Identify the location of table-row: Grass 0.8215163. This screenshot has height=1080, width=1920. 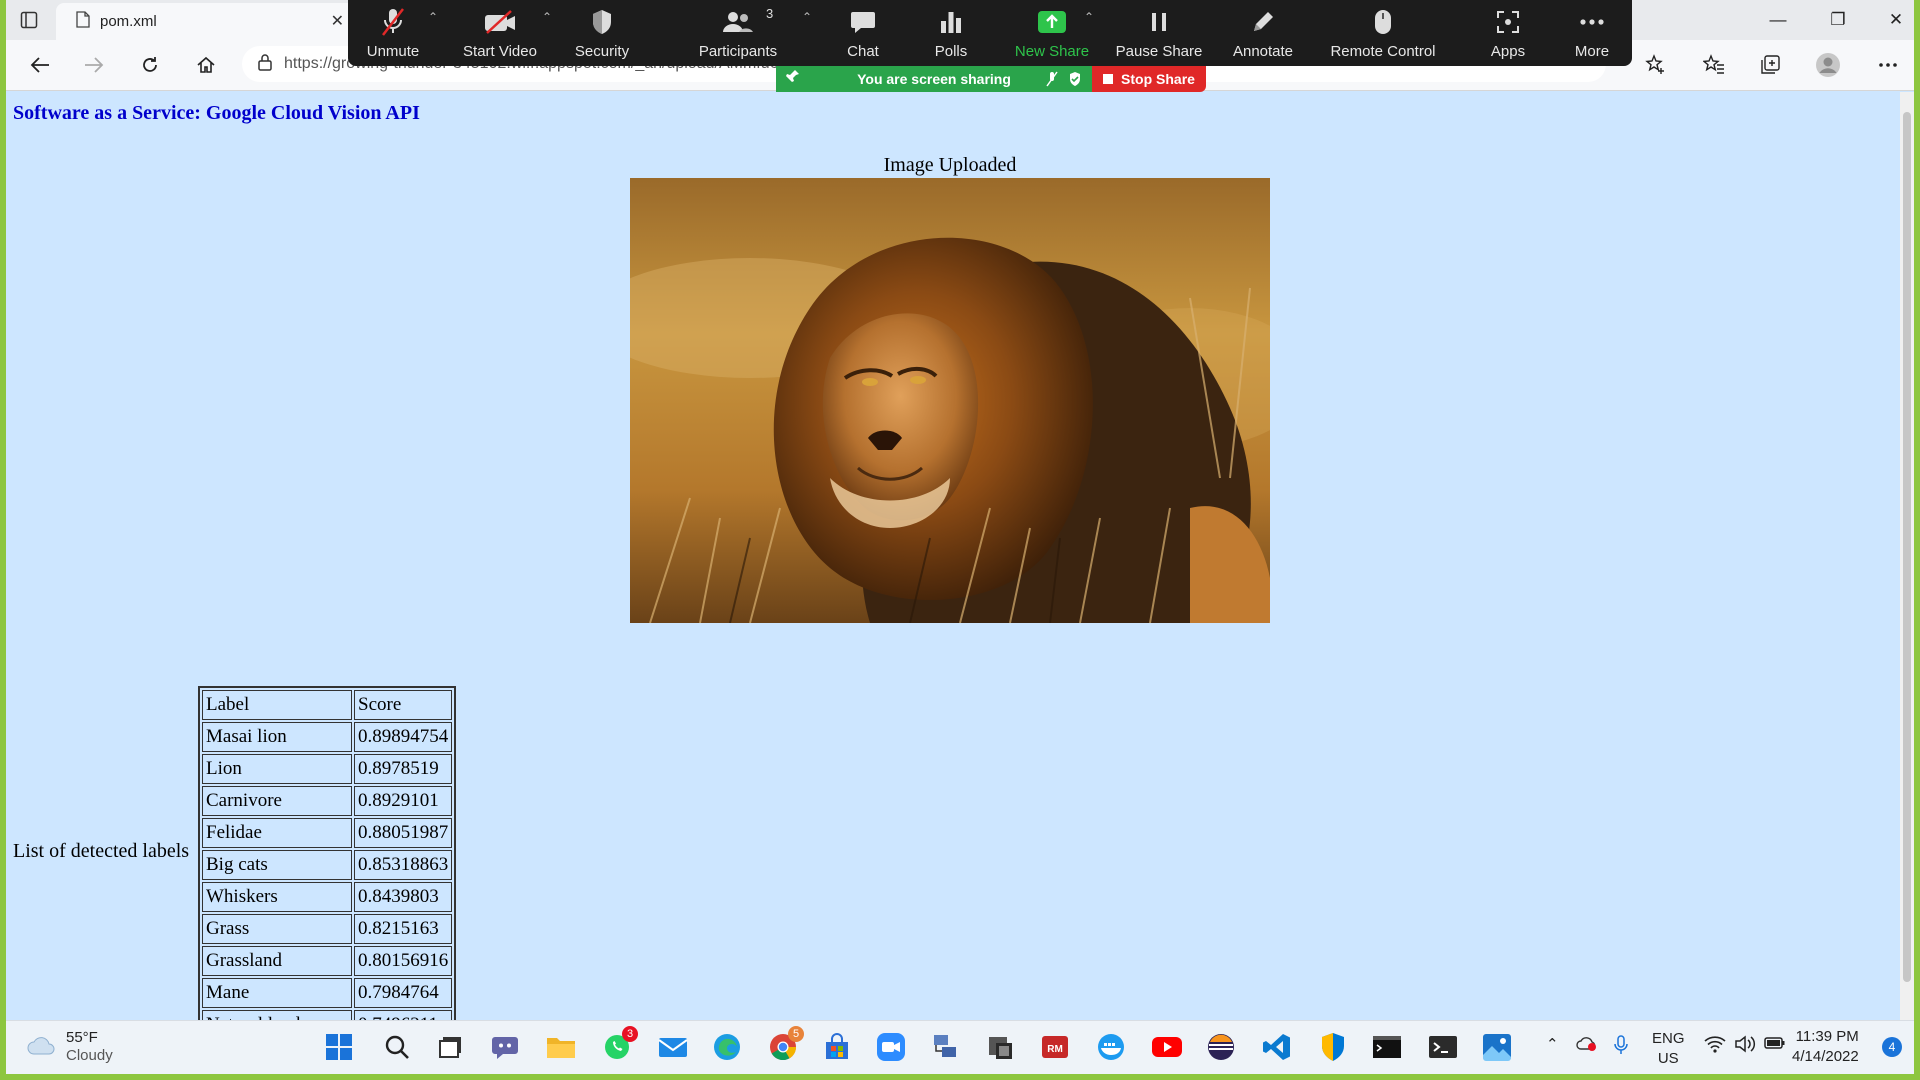
(327, 929).